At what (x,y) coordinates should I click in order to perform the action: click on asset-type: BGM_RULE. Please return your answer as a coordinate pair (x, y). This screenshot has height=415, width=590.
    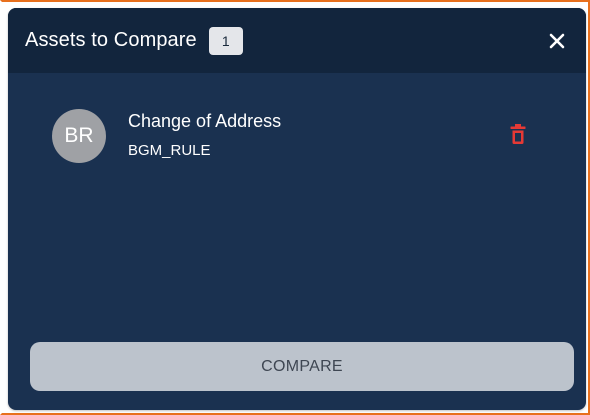
    Looking at the image, I should click on (169, 150).